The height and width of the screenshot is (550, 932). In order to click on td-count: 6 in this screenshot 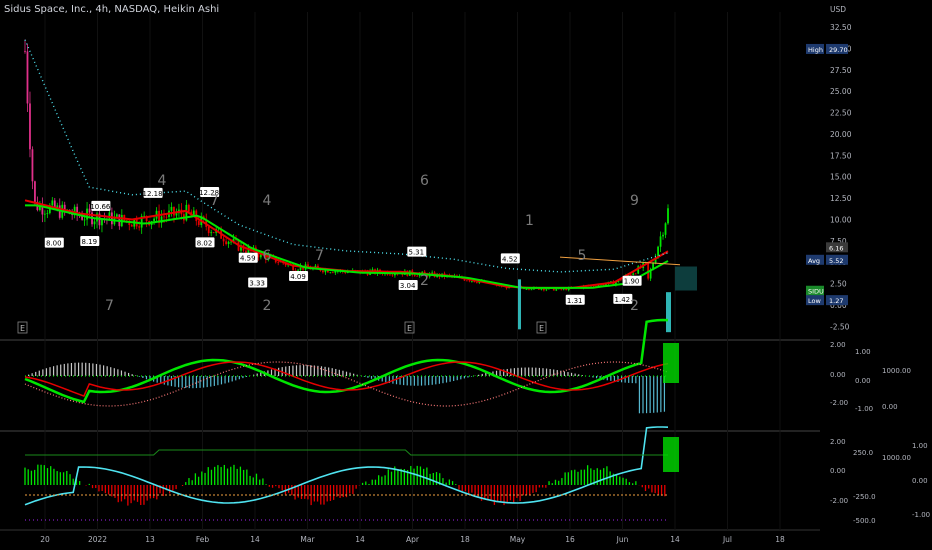, I will do `click(267, 256)`.